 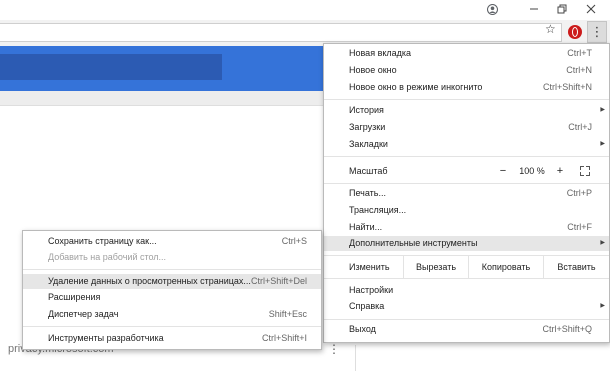 I want to click on menu-item-label: Новое окно в режиме инкогнито, so click(x=416, y=87).